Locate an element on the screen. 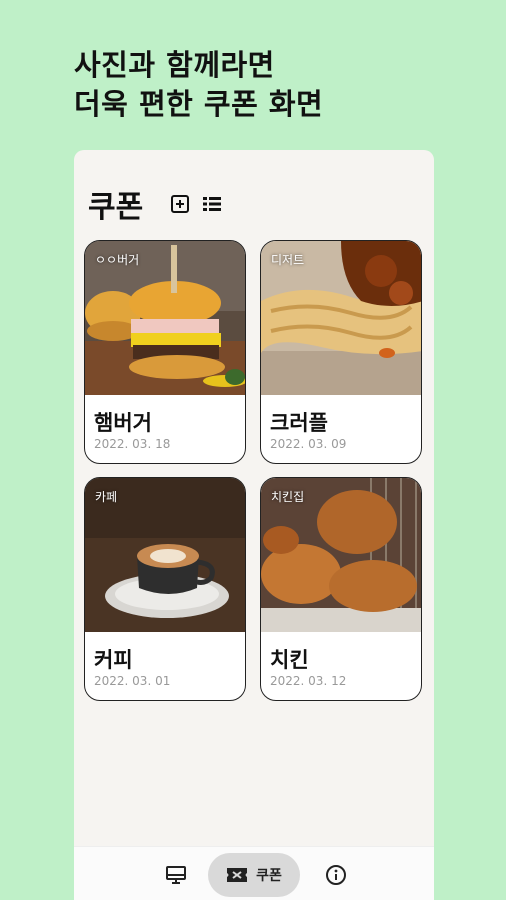  coupon-date: 2022. 03. 12 is located at coordinates (308, 681).